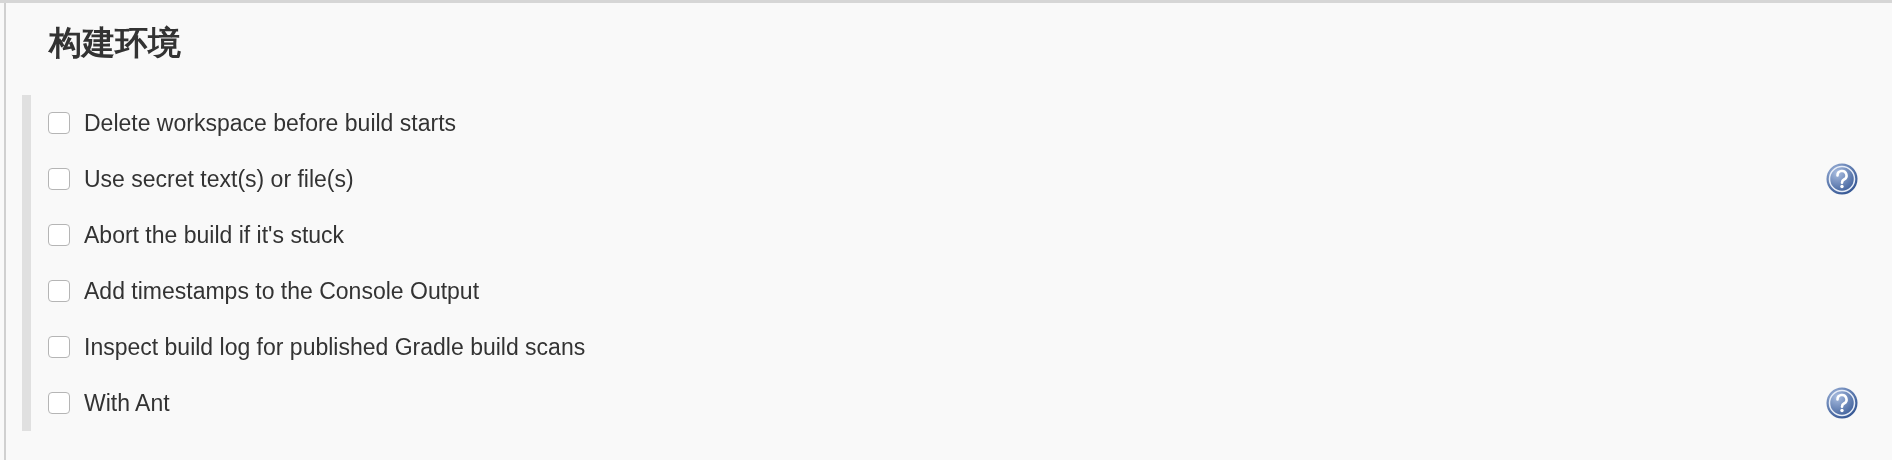 The image size is (1892, 460). I want to click on section-heading: 构建环境, so click(114, 43).